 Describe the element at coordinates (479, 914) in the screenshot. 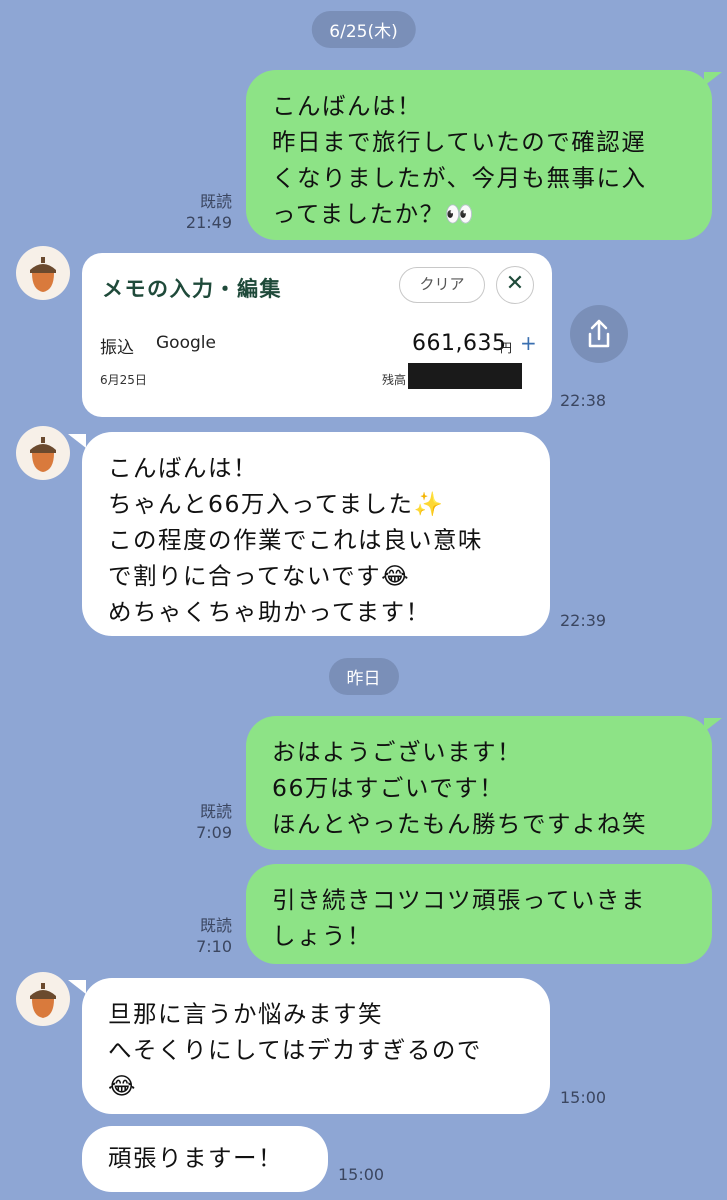

I see `message-bubble-sent: 引き続きコツコツ頑張っていきま しょう！` at that location.